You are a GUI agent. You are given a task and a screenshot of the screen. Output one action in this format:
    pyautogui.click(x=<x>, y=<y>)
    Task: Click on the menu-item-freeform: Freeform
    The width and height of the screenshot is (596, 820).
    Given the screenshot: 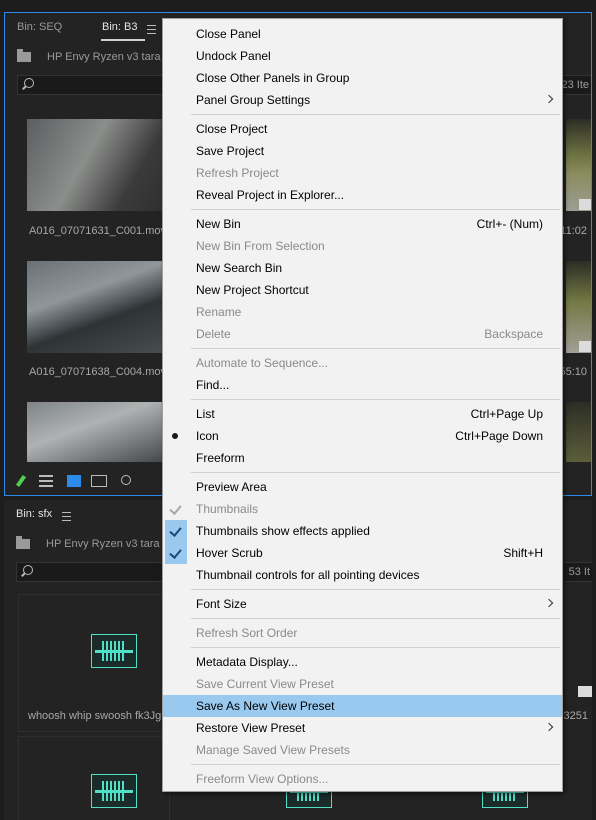 What is the action you would take?
    pyautogui.click(x=362, y=458)
    